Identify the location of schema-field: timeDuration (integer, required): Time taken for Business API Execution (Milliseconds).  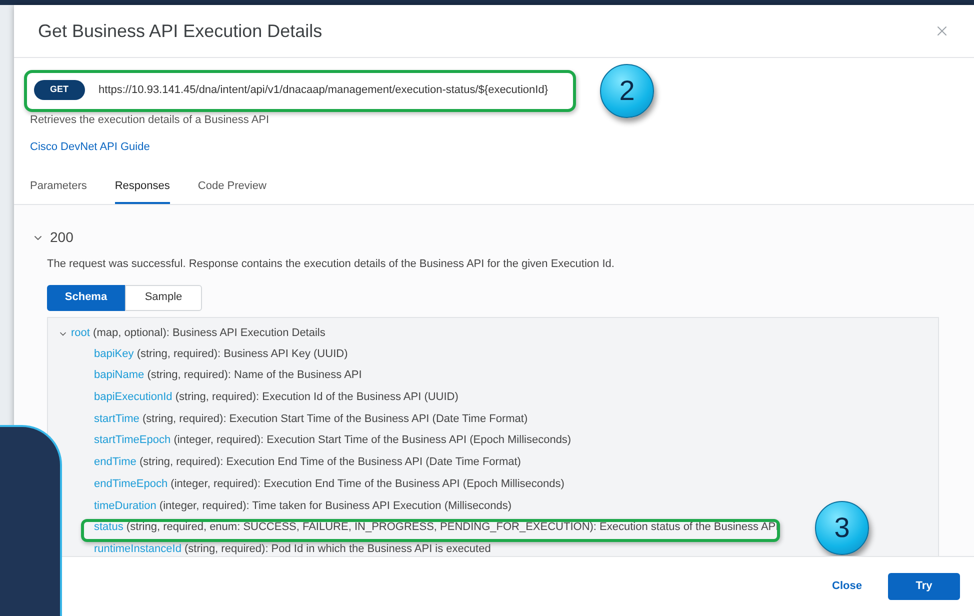
(303, 506).